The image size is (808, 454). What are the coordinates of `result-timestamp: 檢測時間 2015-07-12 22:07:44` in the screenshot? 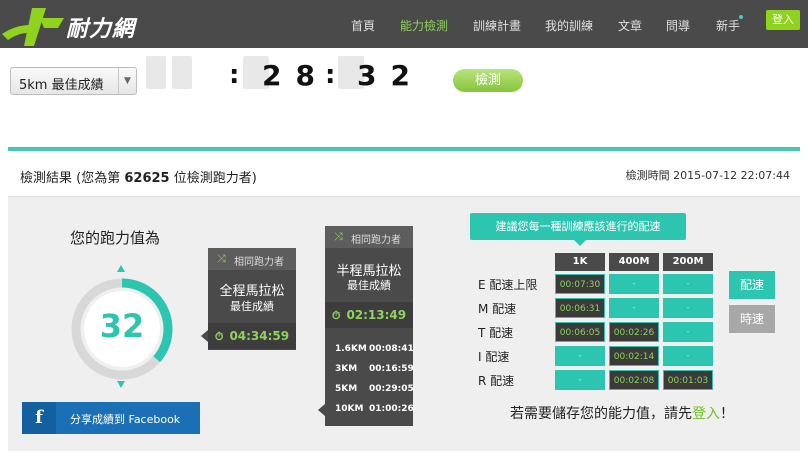 It's located at (708, 175).